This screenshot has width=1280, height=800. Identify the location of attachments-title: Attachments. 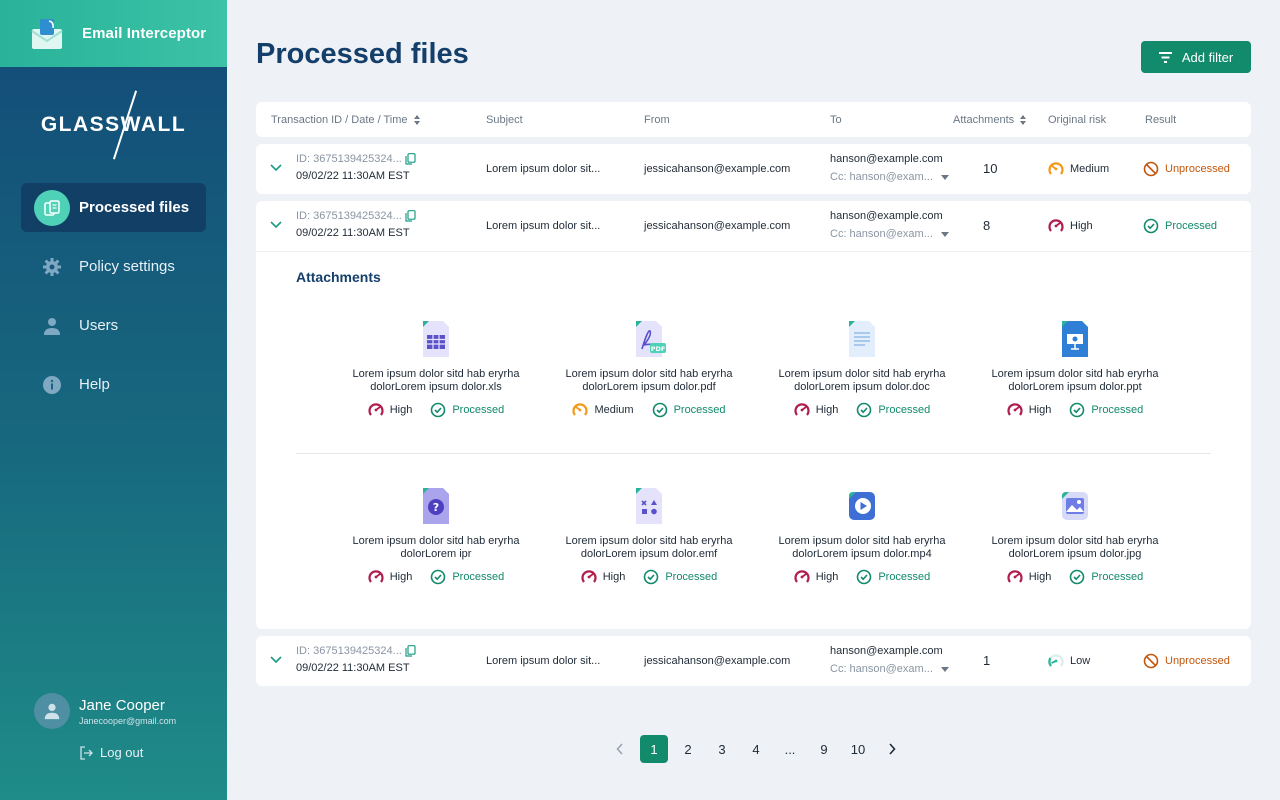
(338, 277).